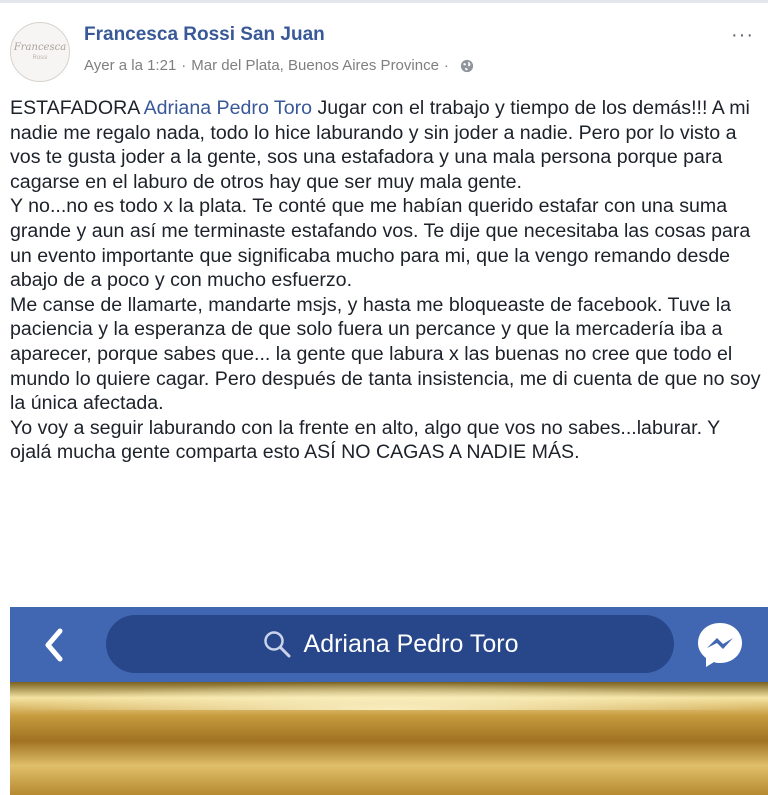 Image resolution: width=768 pixels, height=795 pixels. I want to click on avatar: Francesca Rossi, so click(40, 52).